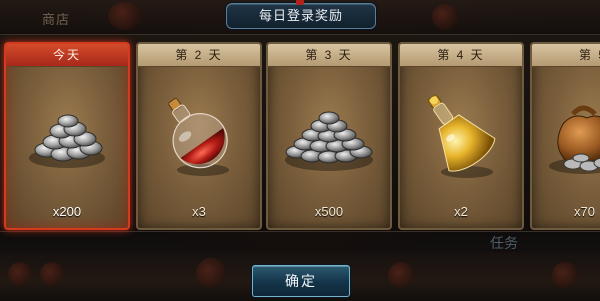 This screenshot has height=301, width=600. I want to click on dialog-title: 每日登录奖励, so click(301, 16).